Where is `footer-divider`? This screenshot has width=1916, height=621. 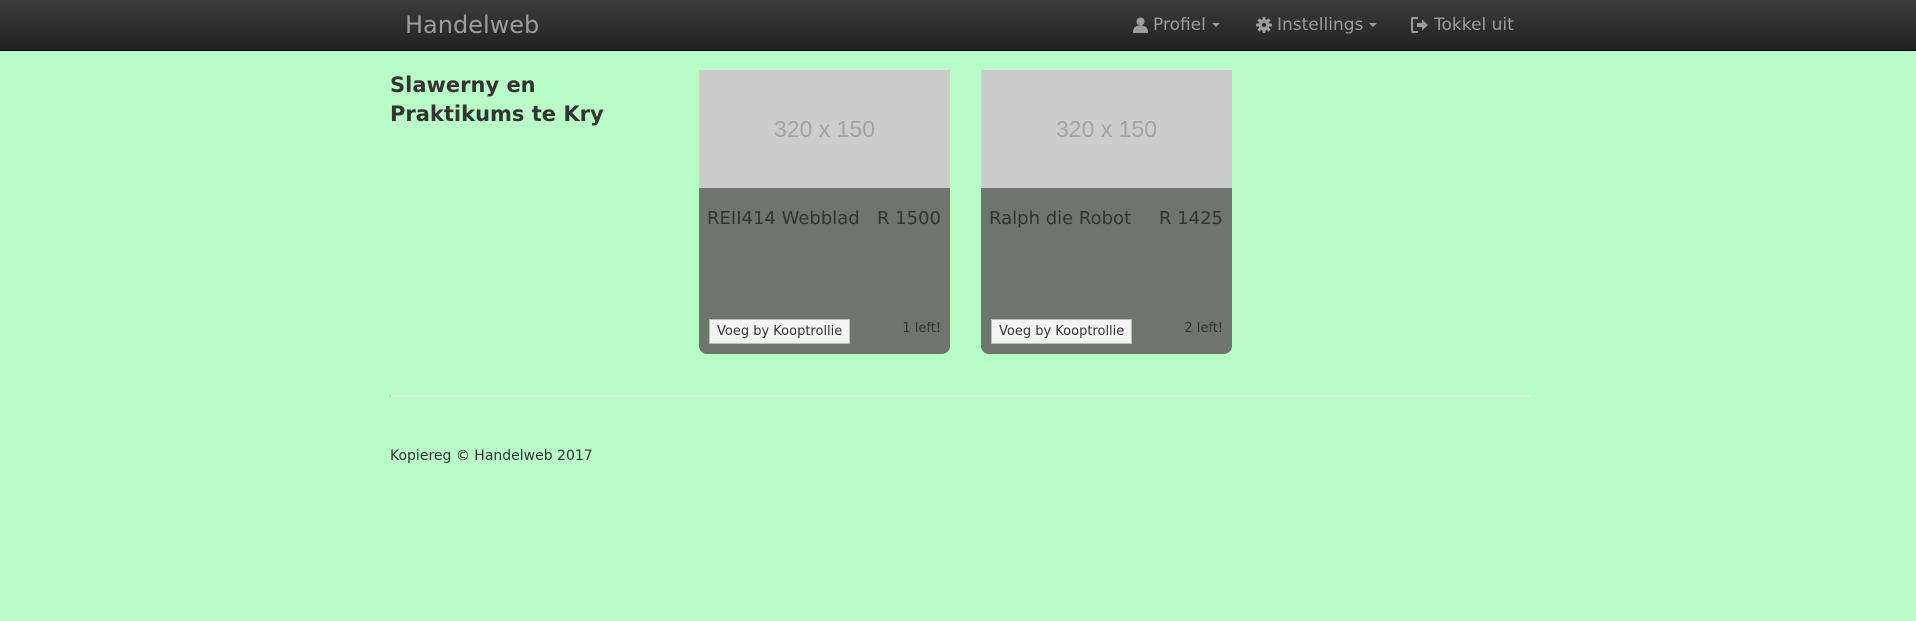
footer-divider is located at coordinates (960, 396).